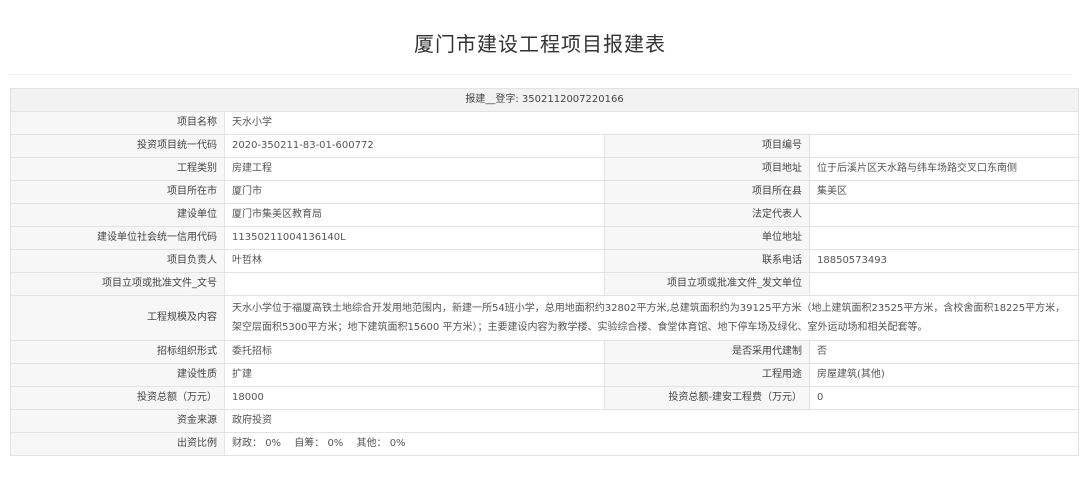 Image resolution: width=1080 pixels, height=483 pixels. Describe the element at coordinates (651, 123) in the screenshot. I see `project-name-value: 天水小学` at that location.